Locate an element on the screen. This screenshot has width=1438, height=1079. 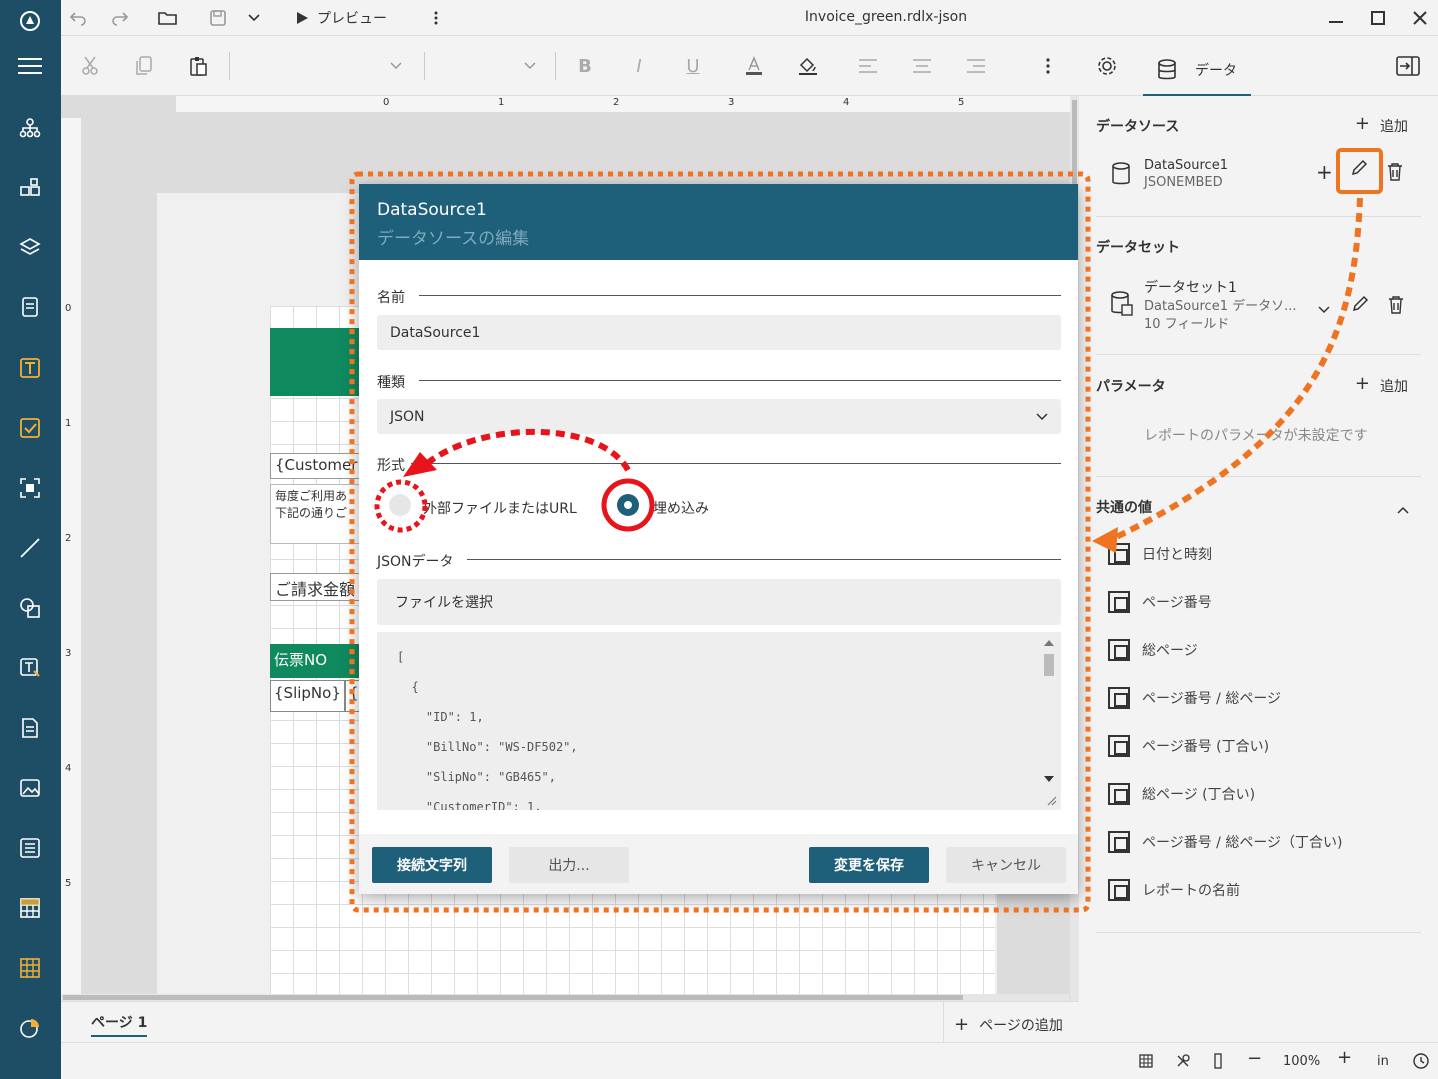
settings-gear-icon is located at coordinates (1107, 66).